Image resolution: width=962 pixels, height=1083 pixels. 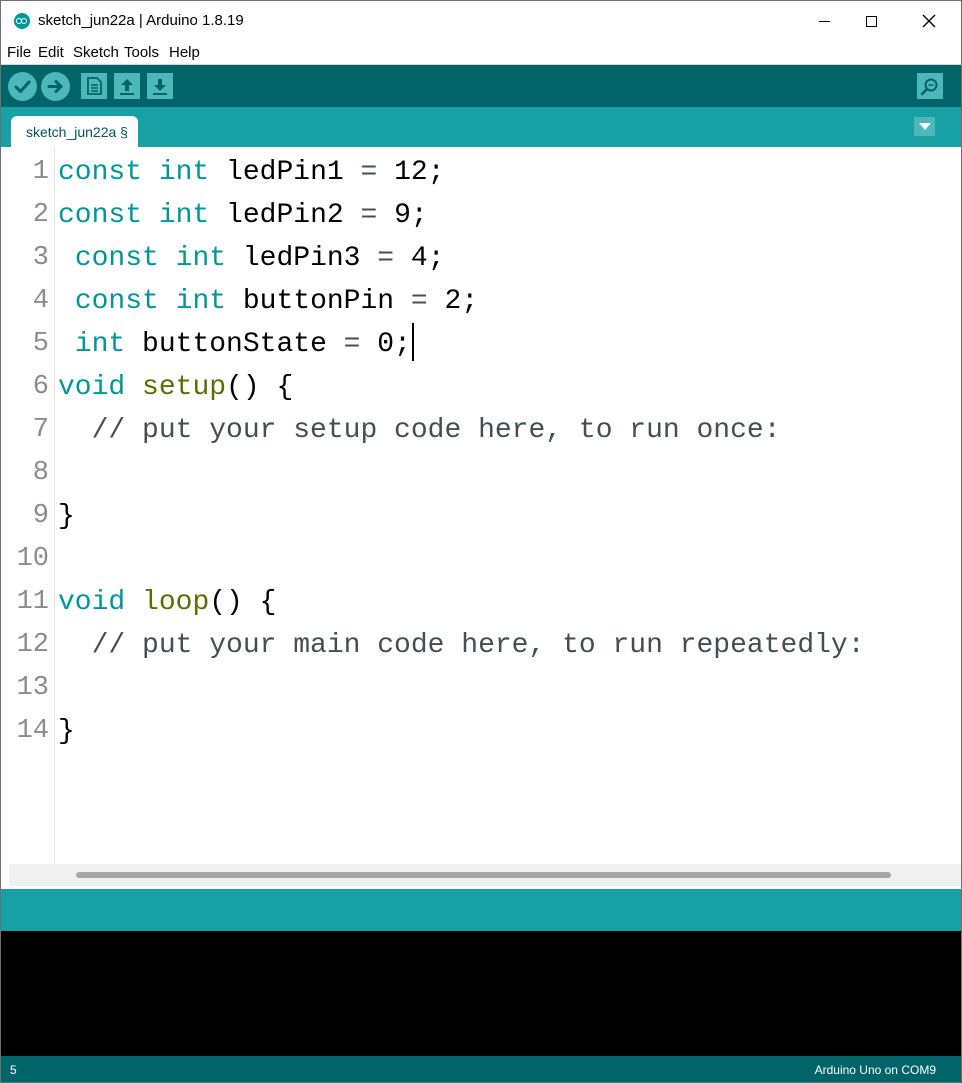 I want to click on scrollbar-thumb, so click(x=483, y=875).